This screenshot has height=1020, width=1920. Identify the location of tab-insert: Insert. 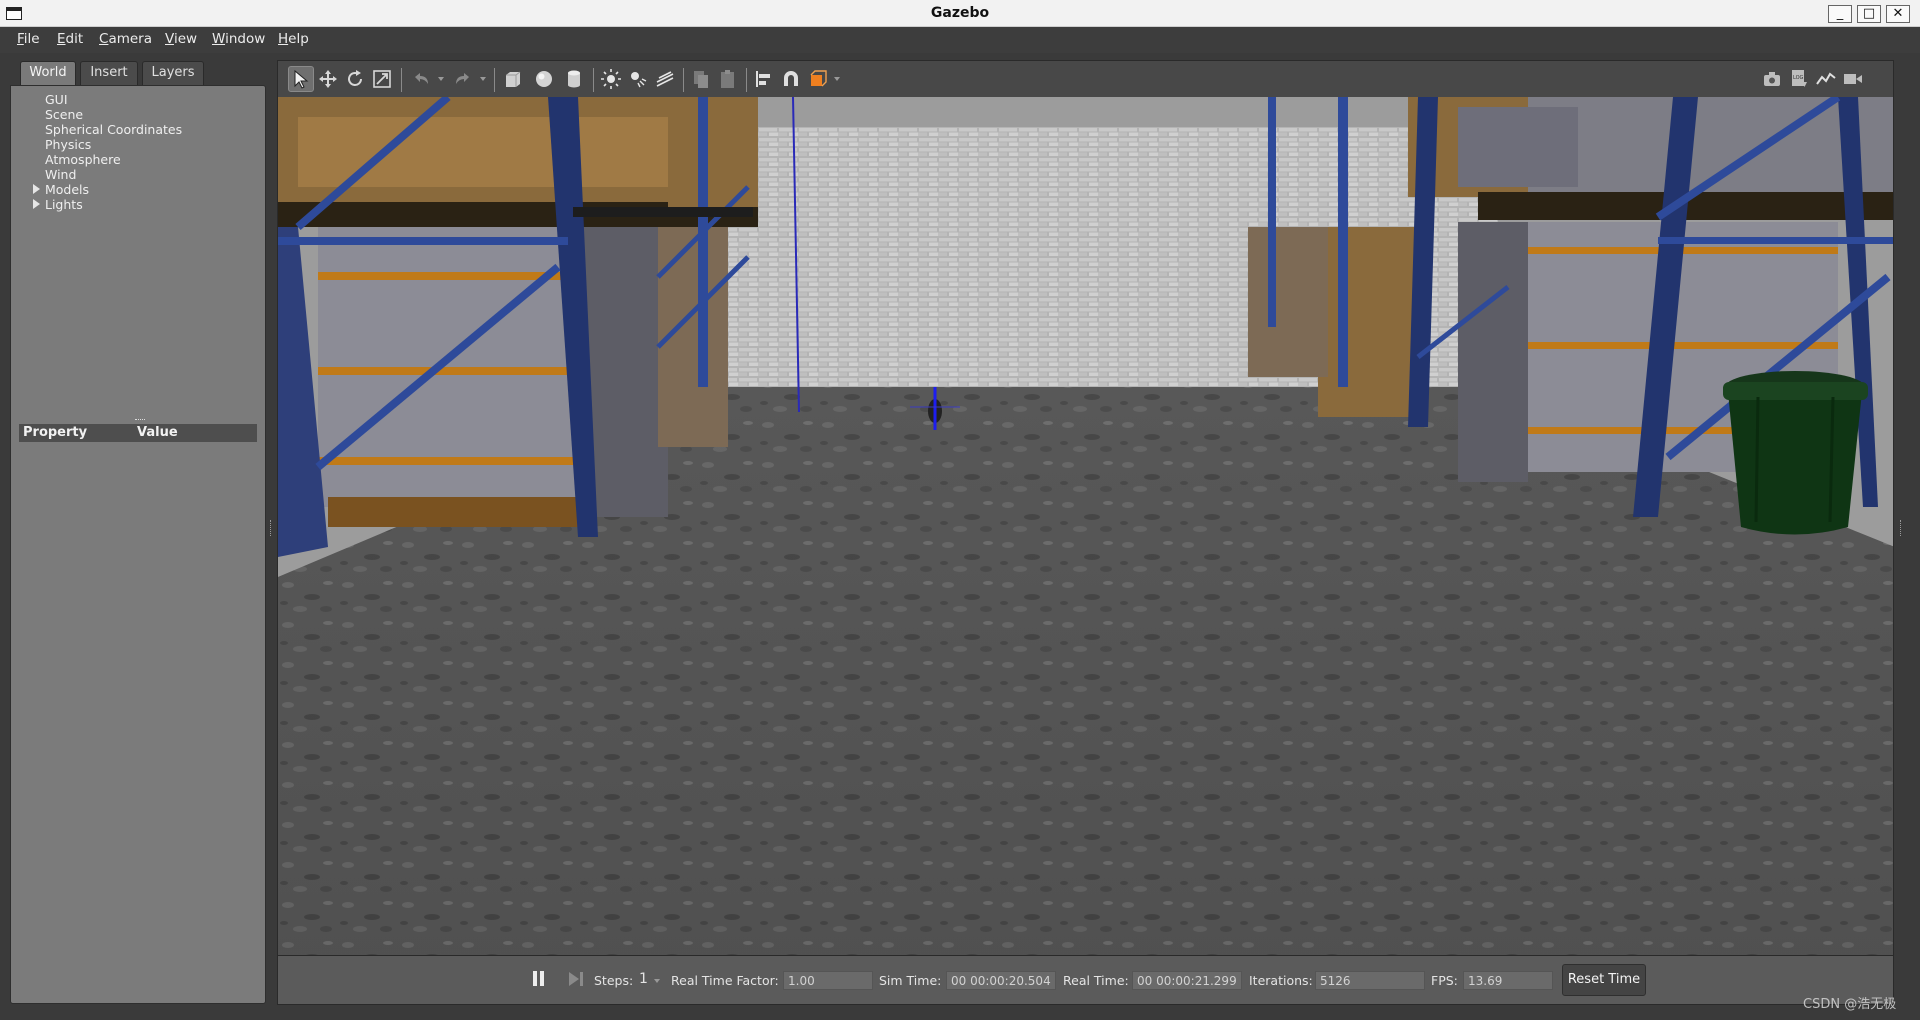
(109, 73).